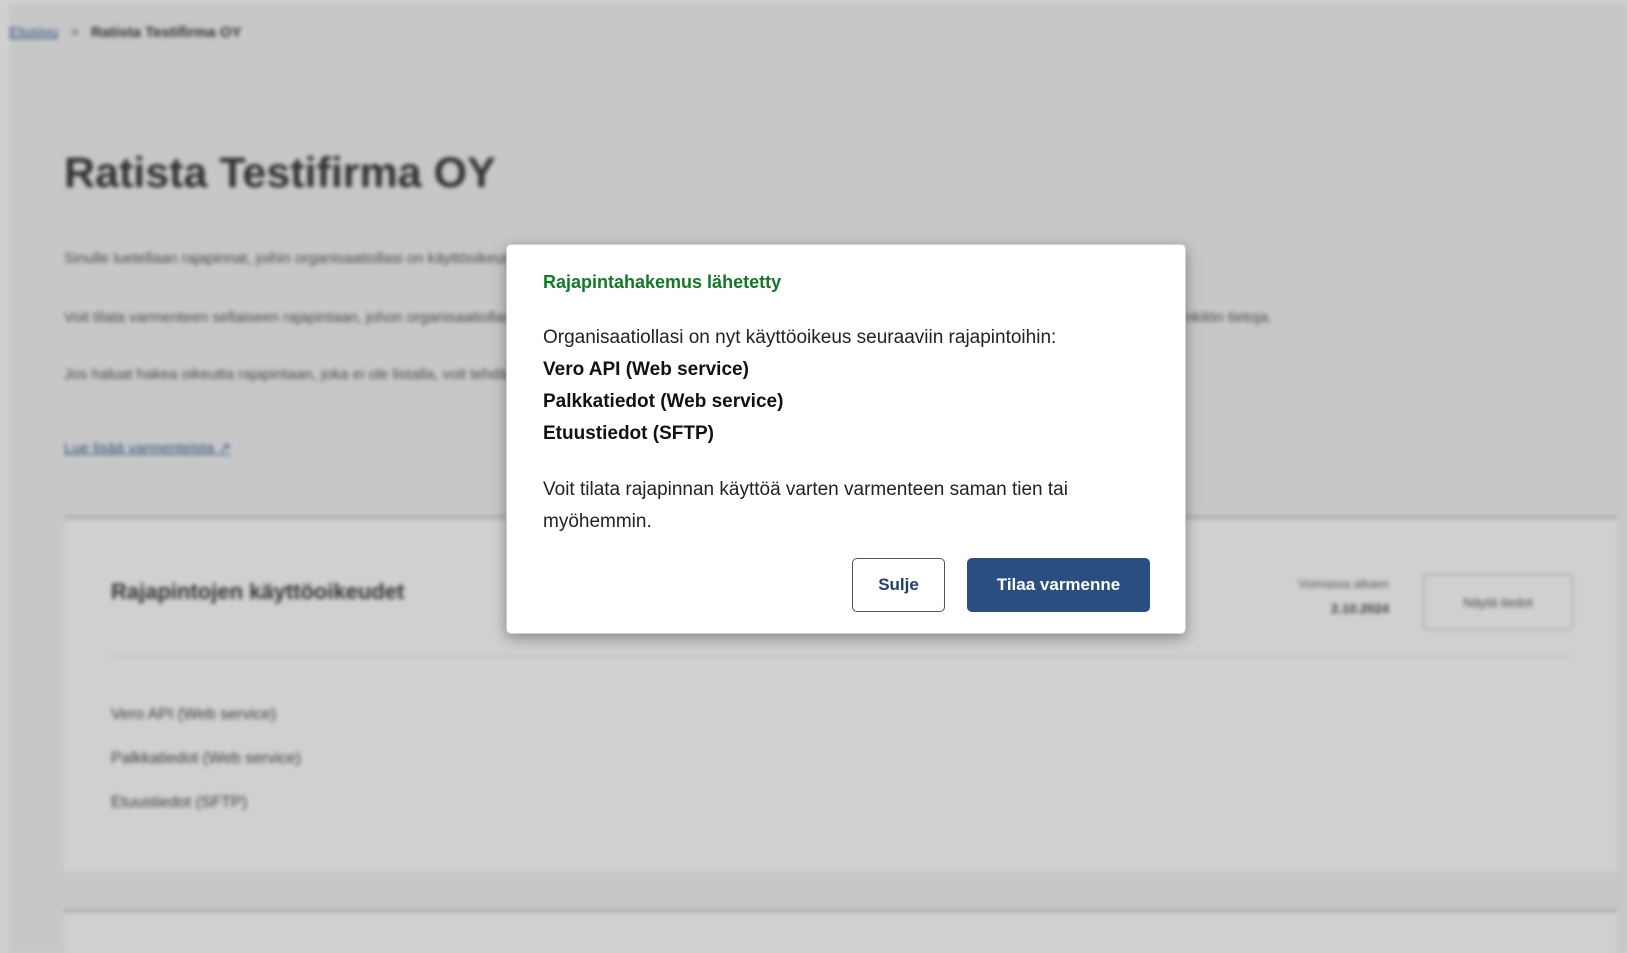 The width and height of the screenshot is (1627, 953). I want to click on close-button: Sulje, so click(898, 585).